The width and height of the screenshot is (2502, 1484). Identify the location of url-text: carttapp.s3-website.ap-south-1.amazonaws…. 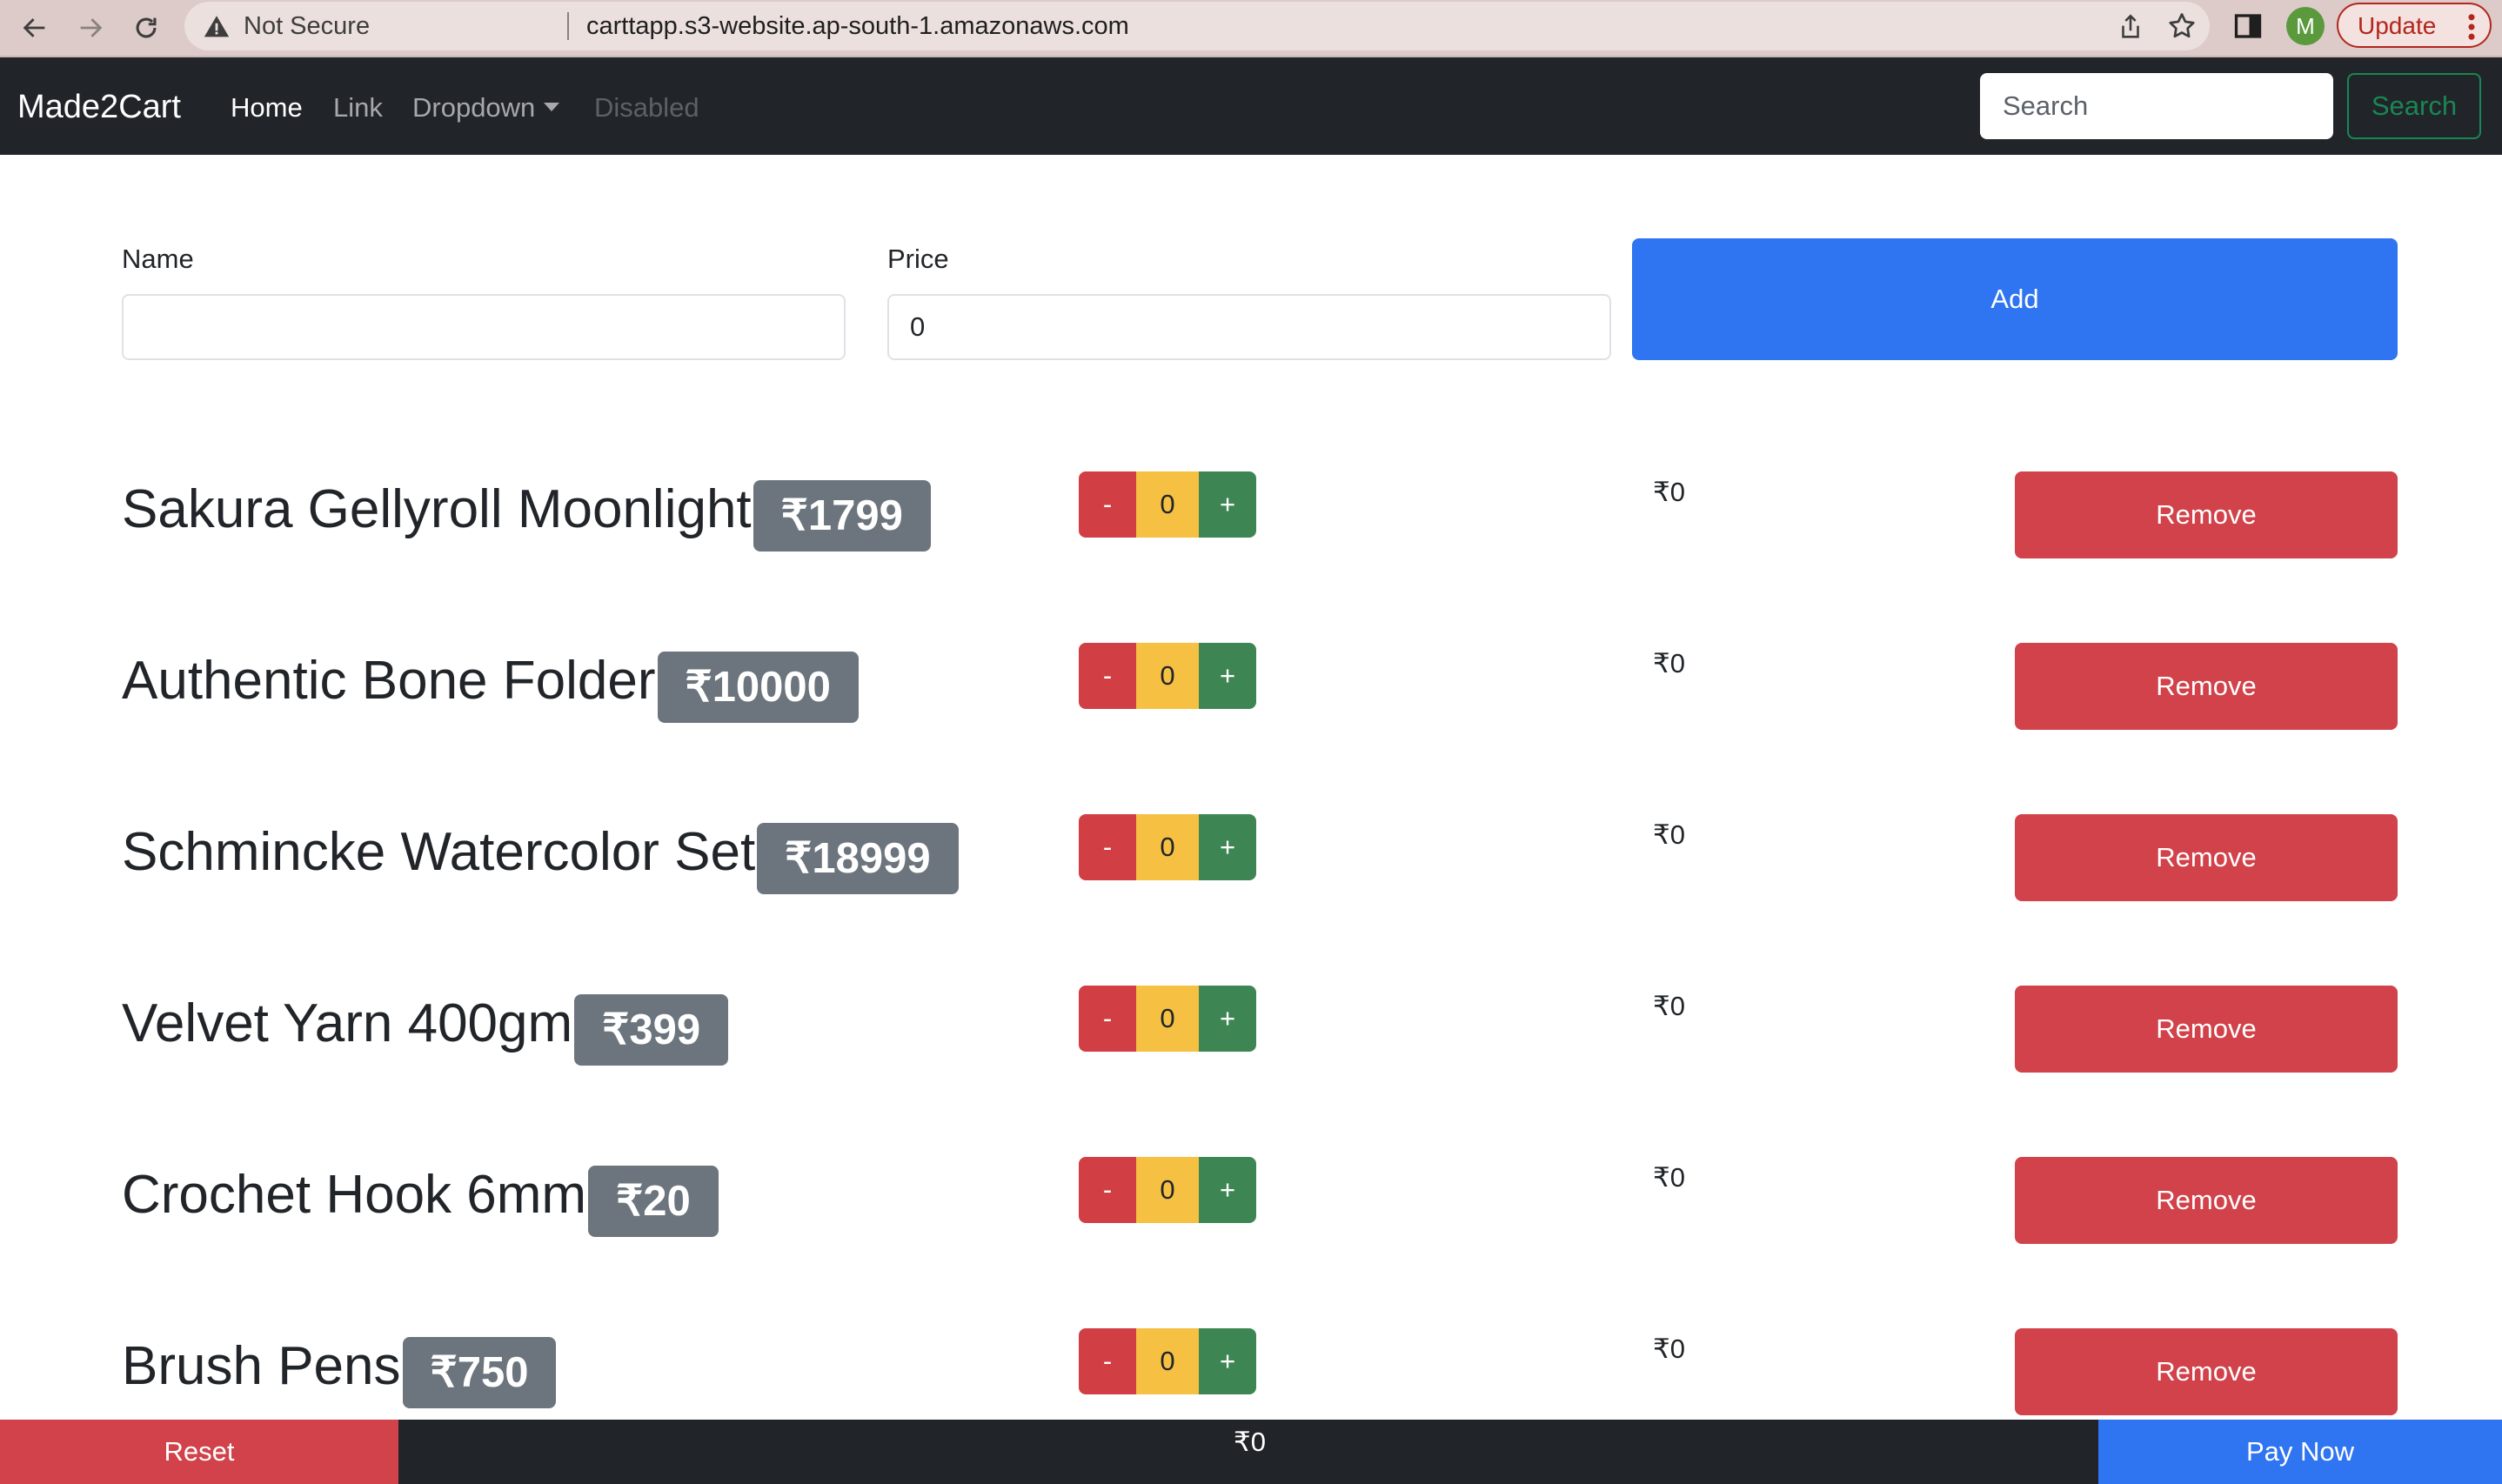
(857, 26).